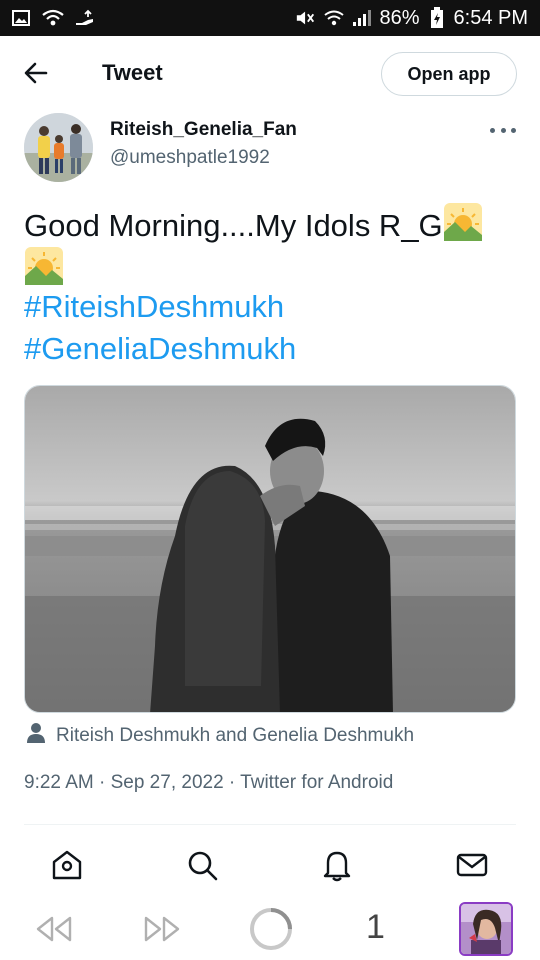 Image resolution: width=540 pixels, height=960 pixels. I want to click on tweet-body: Good Morning....My Idols R_G, so click(233, 225).